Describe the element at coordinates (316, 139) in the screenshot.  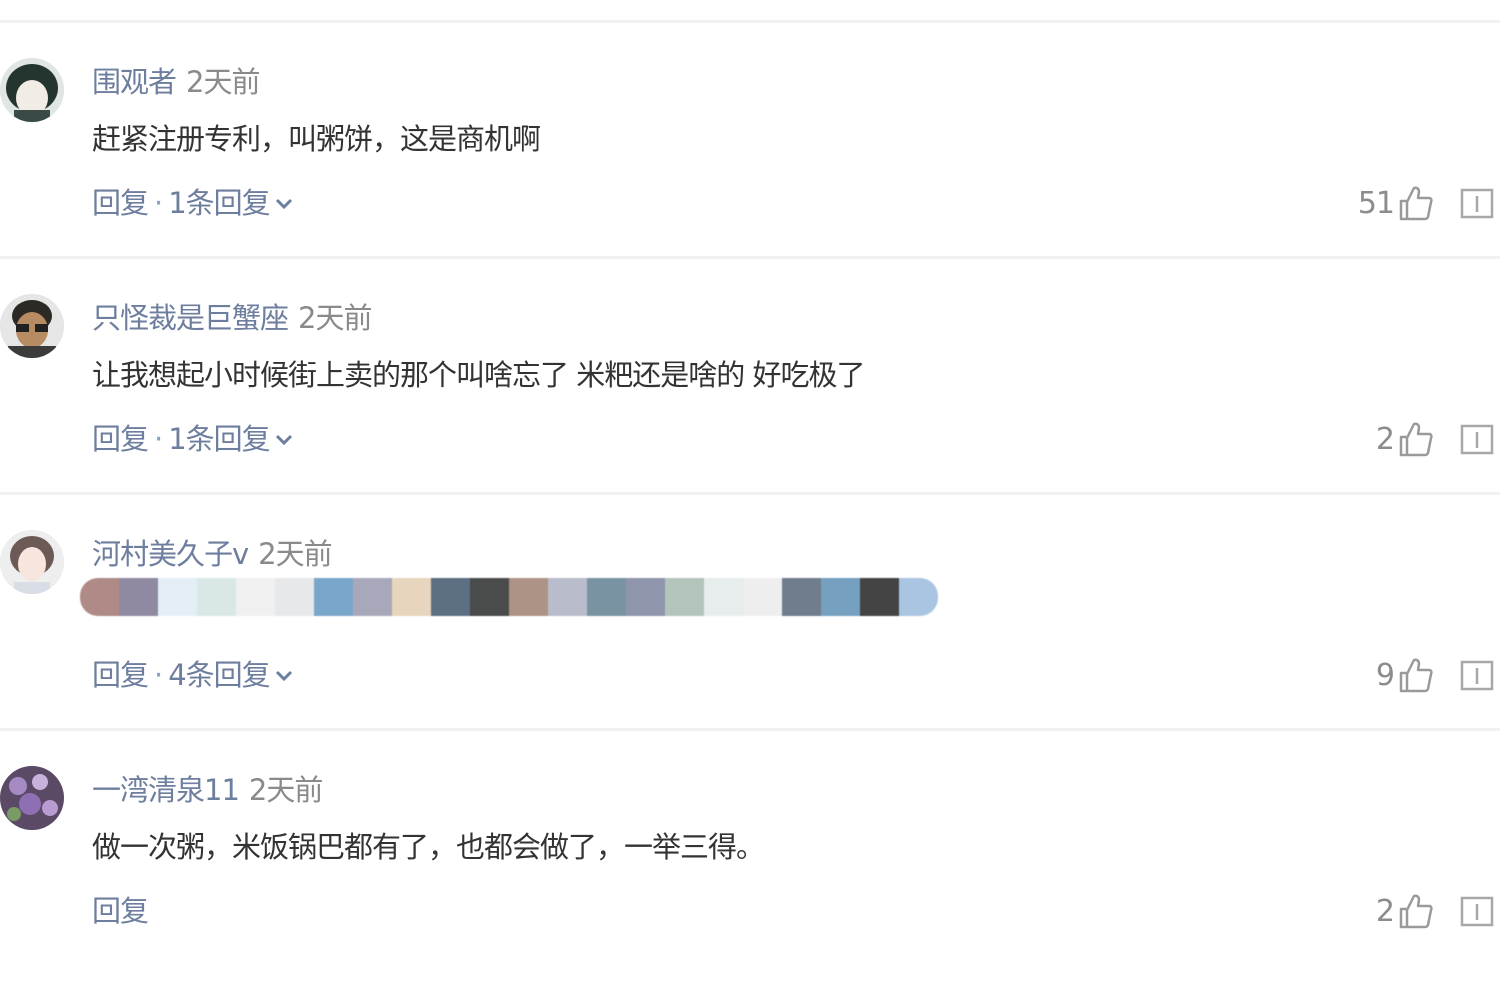
I see `comment-text: 赶紧注册专利，叫粥饼，这是商机啊` at that location.